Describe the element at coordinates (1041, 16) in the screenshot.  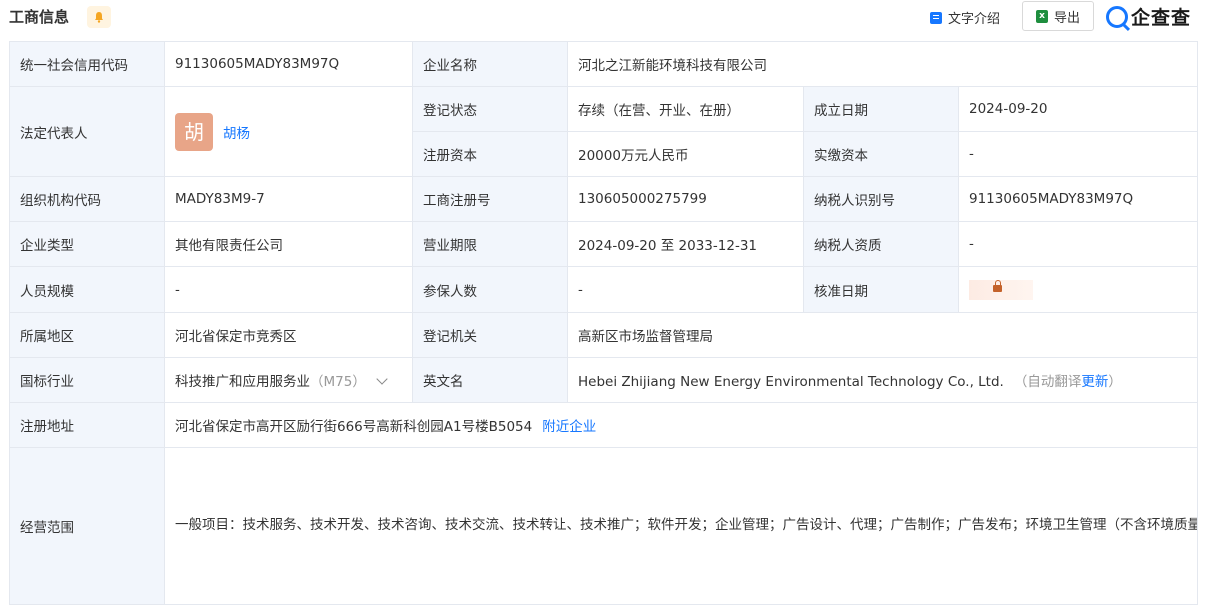
I see `excel-icon: x` at that location.